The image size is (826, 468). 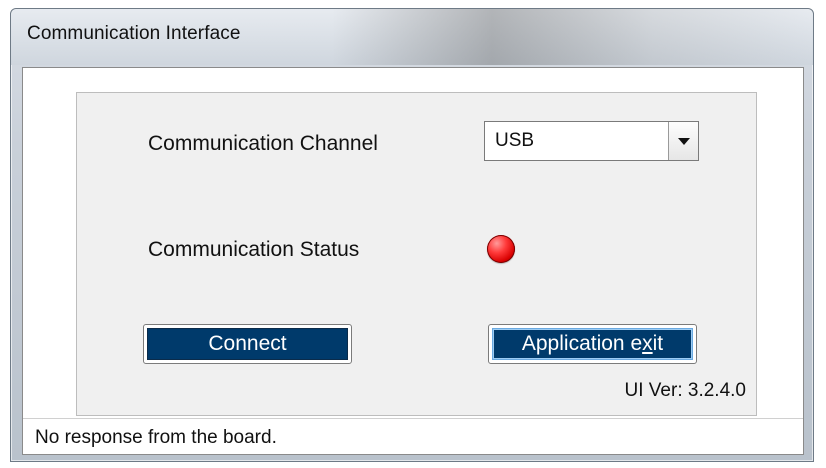 What do you see at coordinates (582, 343) in the screenshot?
I see `application-exit-label-prefix: Application e` at bounding box center [582, 343].